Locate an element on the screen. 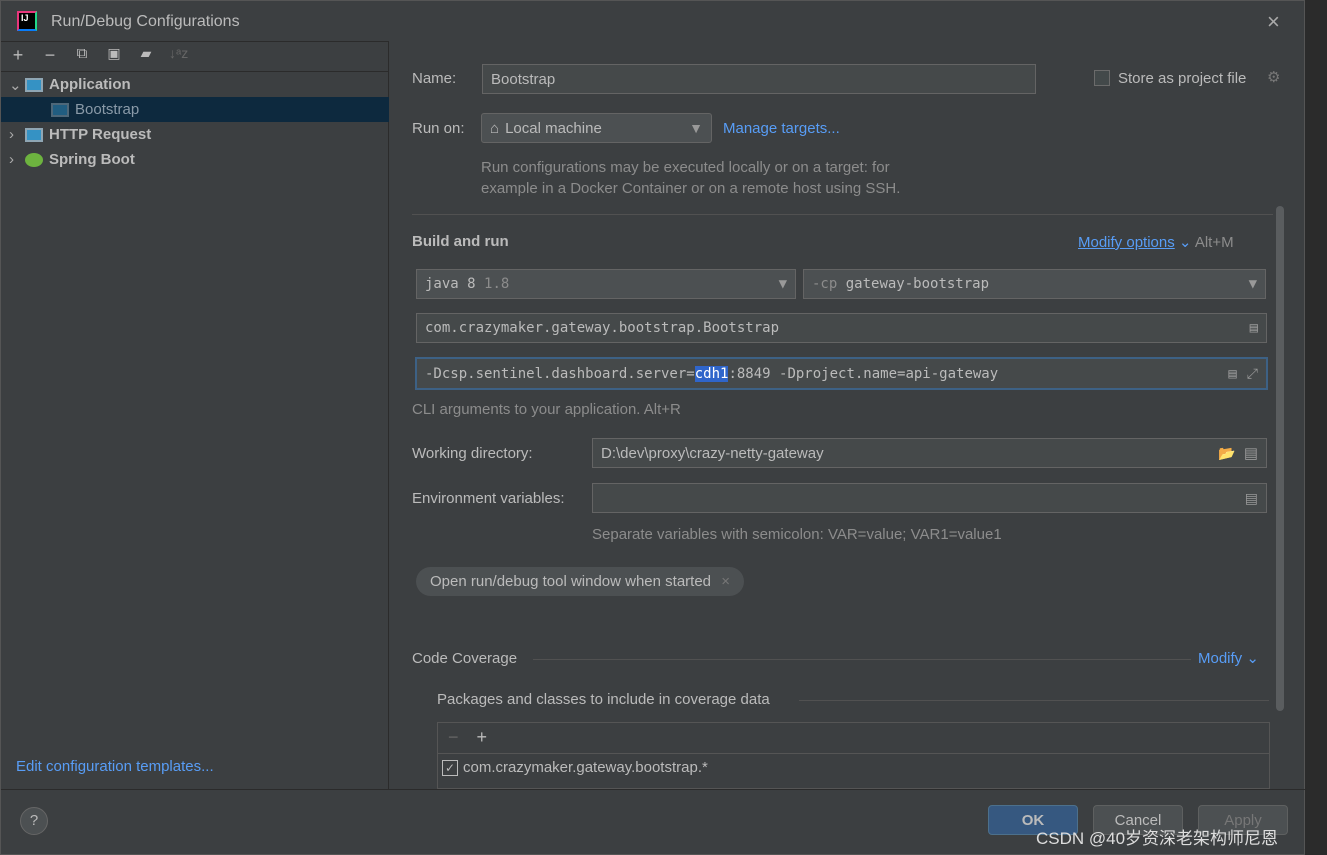 The width and height of the screenshot is (1327, 855). store-label: Store as project file is located at coordinates (1182, 78).